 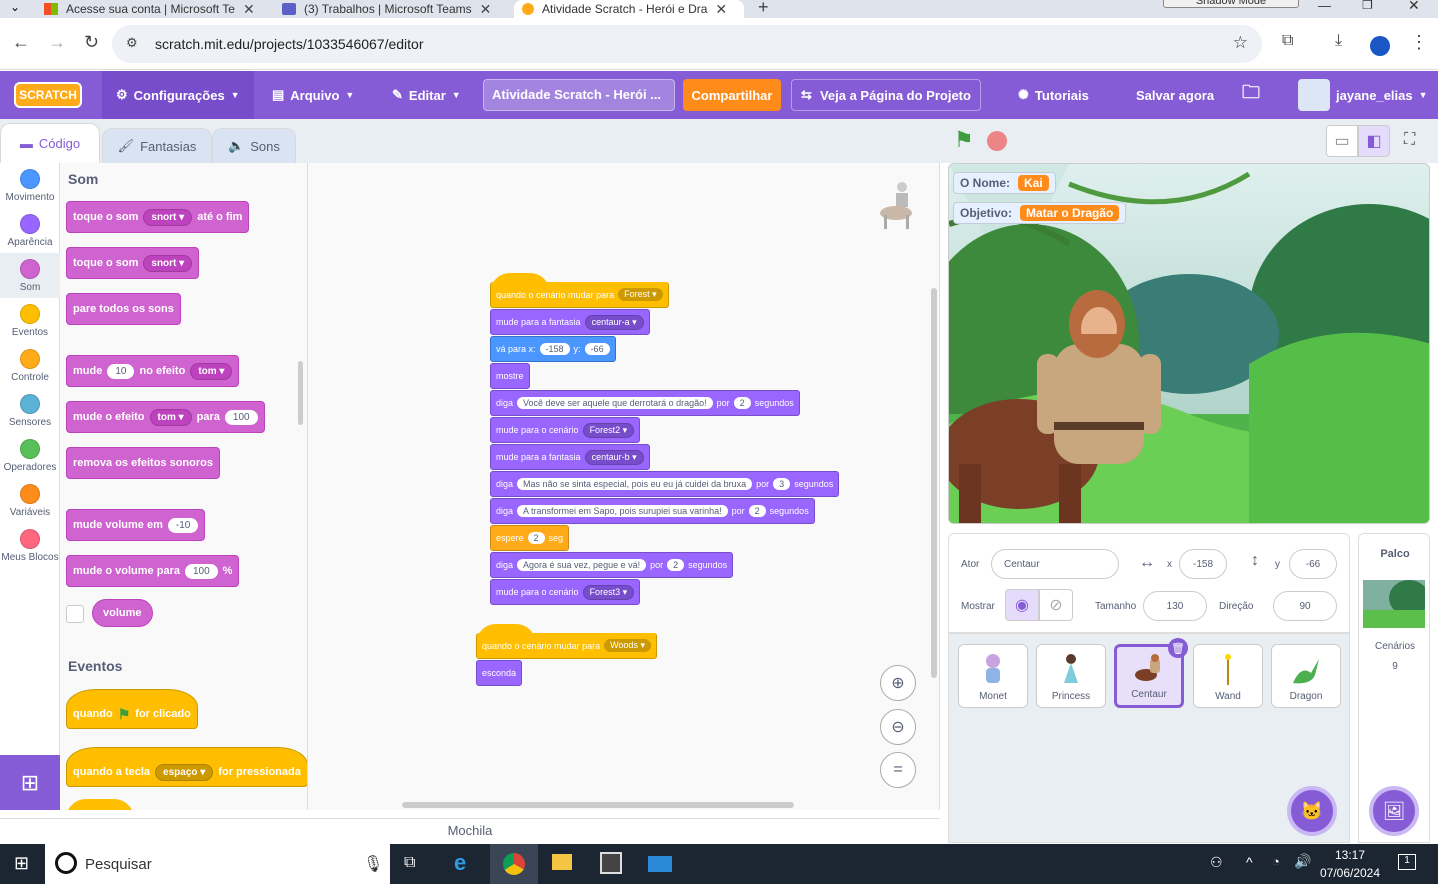 I want to click on objective-variable-monitor: Objetivo: Matar o Dragão, so click(x=1040, y=213).